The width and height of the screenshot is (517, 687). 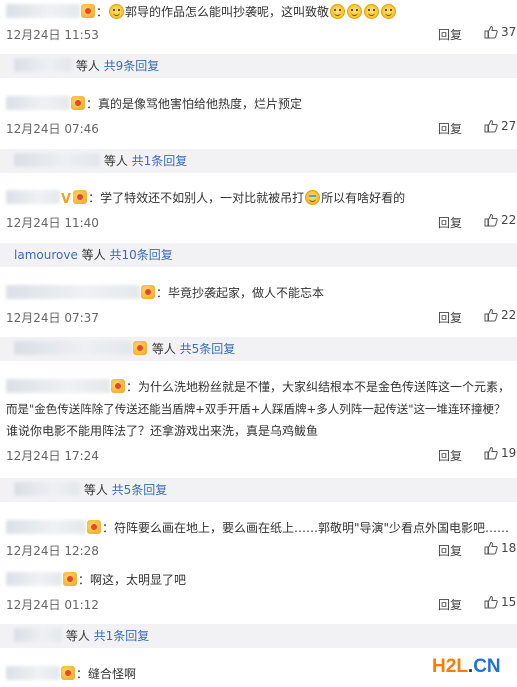 I want to click on comment-text-line: ：为什么洗地粉丝就是不懂，大家纠结根本不是金色传送阵这一个元素，, so click(x=258, y=387).